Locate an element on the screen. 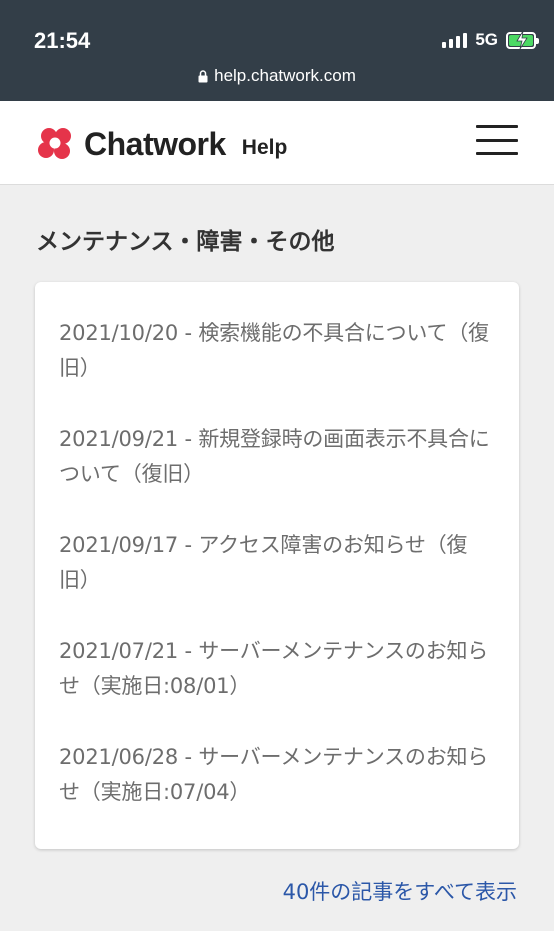 This screenshot has width=554, height=931. signal-icon is located at coordinates (455, 40).